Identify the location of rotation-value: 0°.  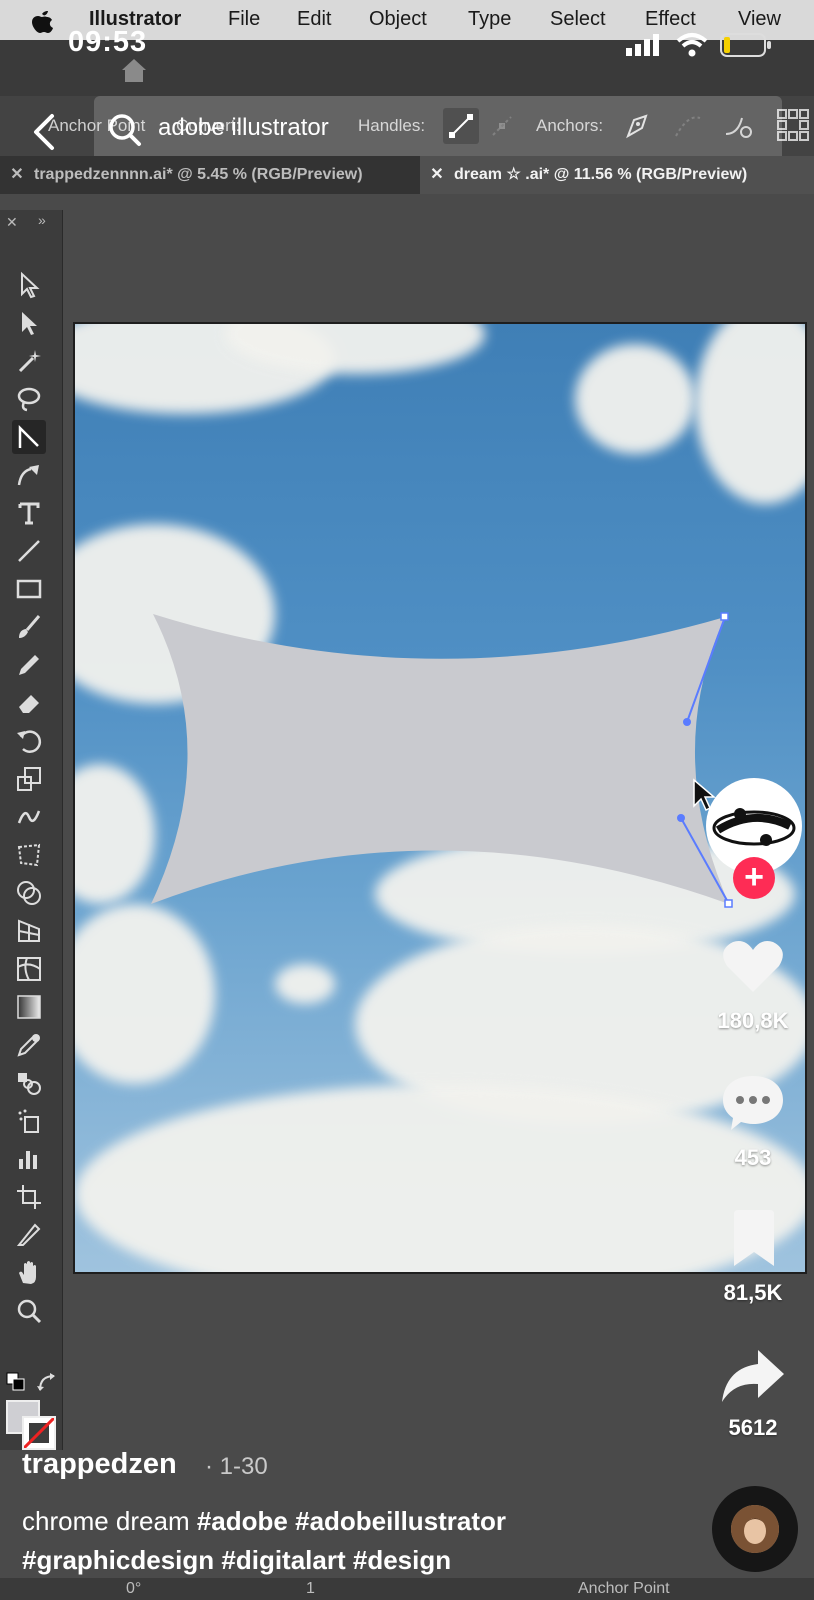
(133, 1589).